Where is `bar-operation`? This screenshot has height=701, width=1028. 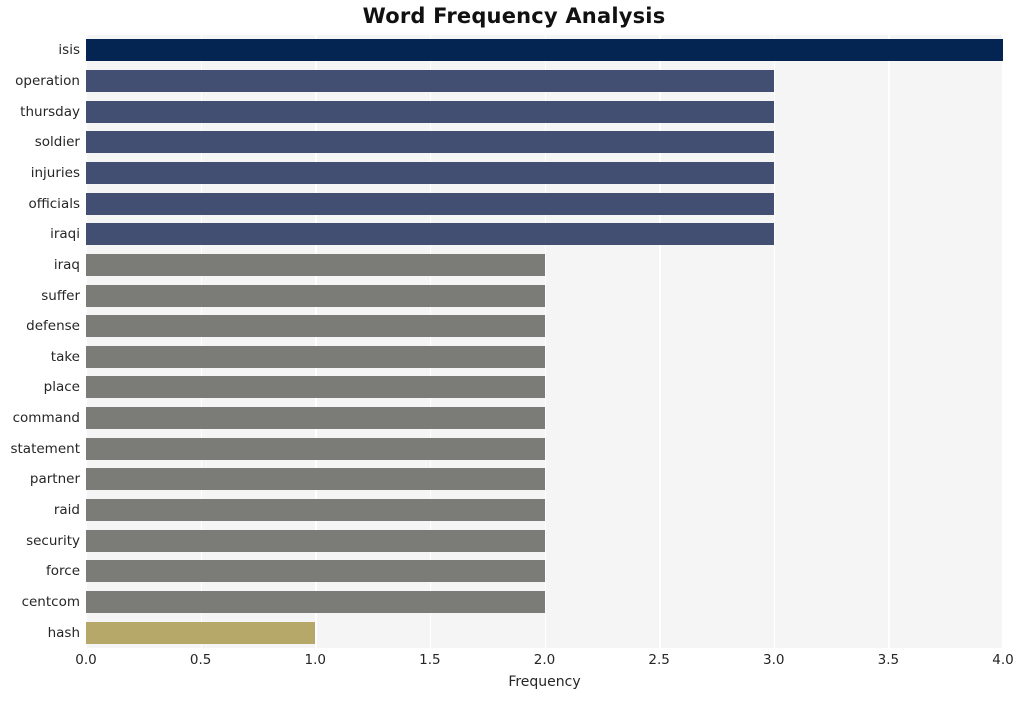
bar-operation is located at coordinates (430, 80).